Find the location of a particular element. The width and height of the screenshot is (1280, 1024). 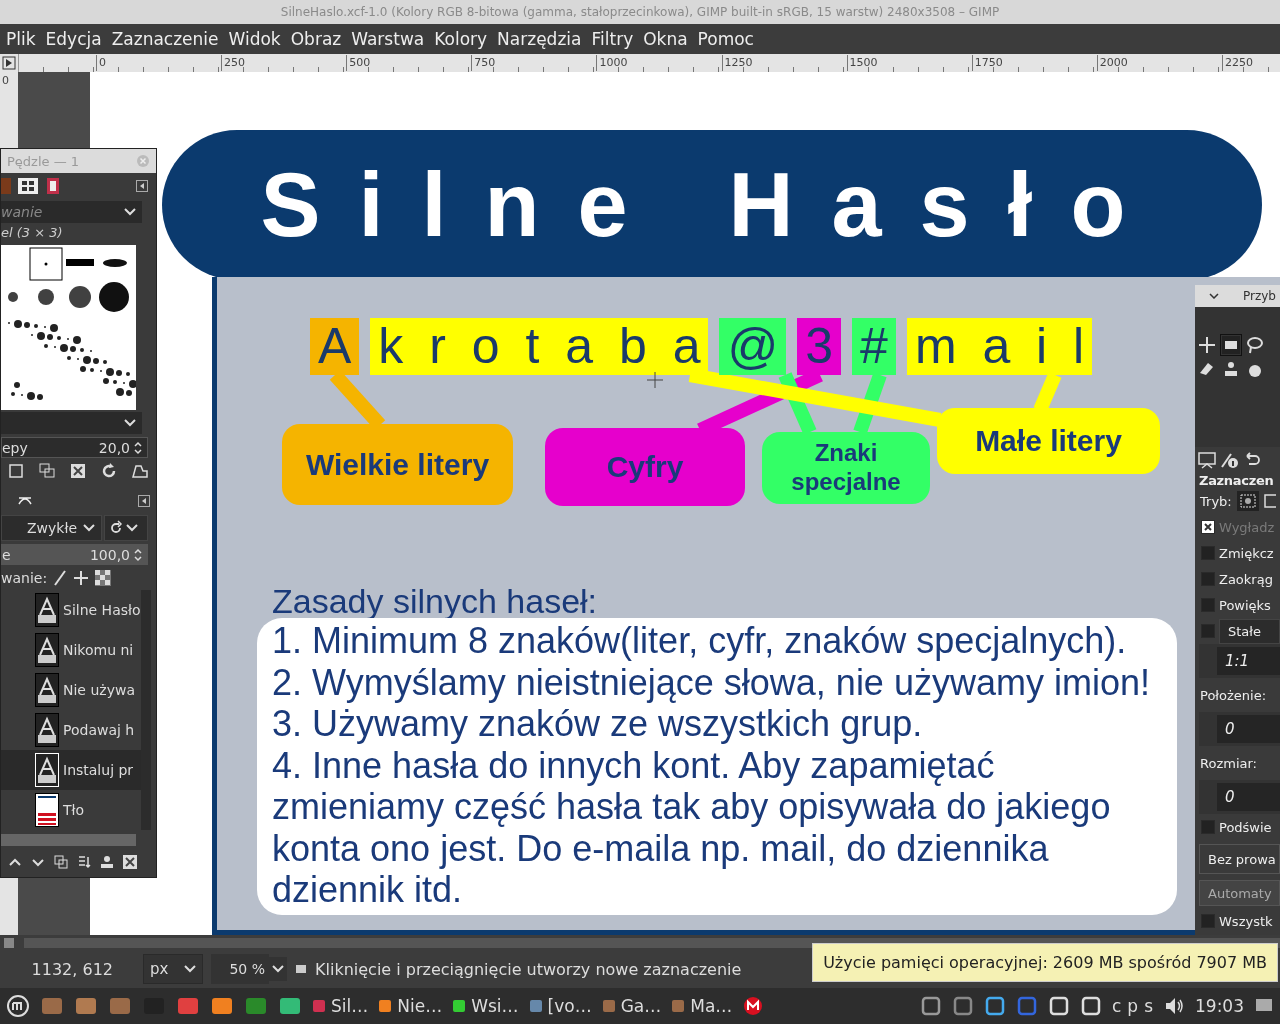

rect-select-icon is located at coordinates (1231, 345).